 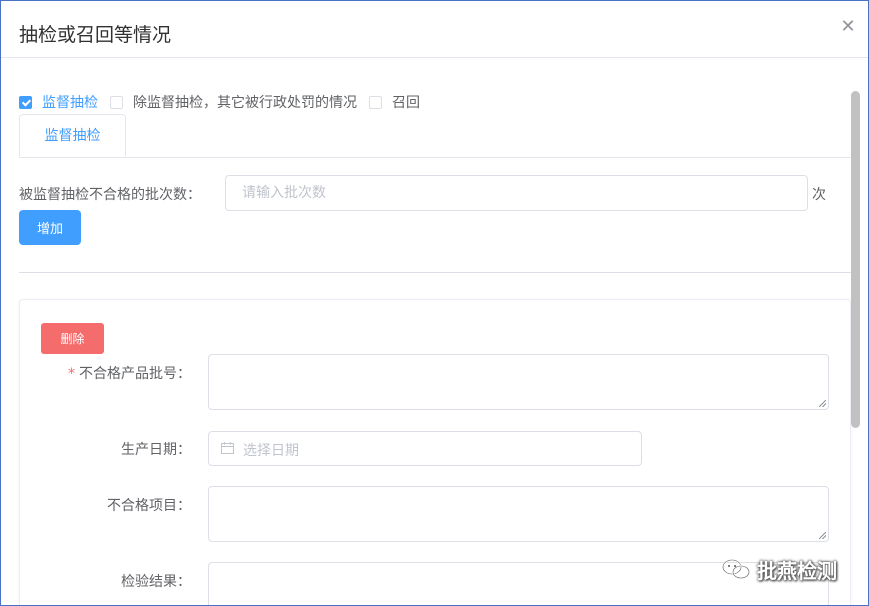 What do you see at coordinates (227, 448) in the screenshot?
I see `calendar-icon` at bounding box center [227, 448].